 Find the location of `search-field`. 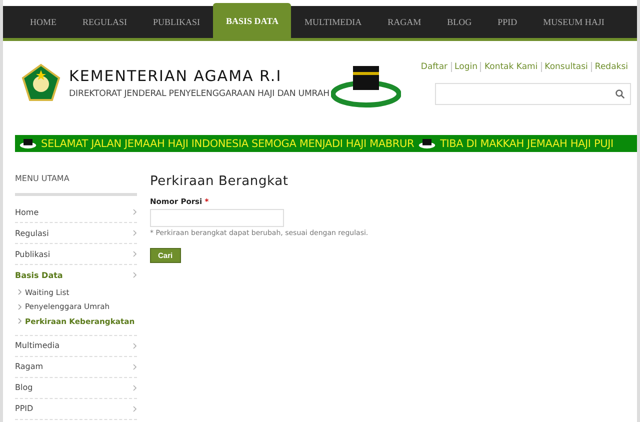

search-field is located at coordinates (533, 93).